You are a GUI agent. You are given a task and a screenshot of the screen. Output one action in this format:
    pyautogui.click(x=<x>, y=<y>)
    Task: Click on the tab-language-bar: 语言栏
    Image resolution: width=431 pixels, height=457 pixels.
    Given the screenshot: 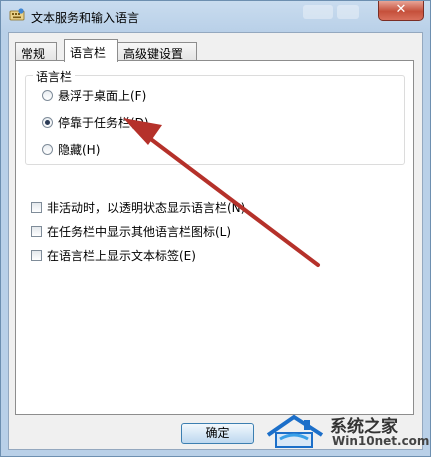 What is the action you would take?
    pyautogui.click(x=91, y=50)
    